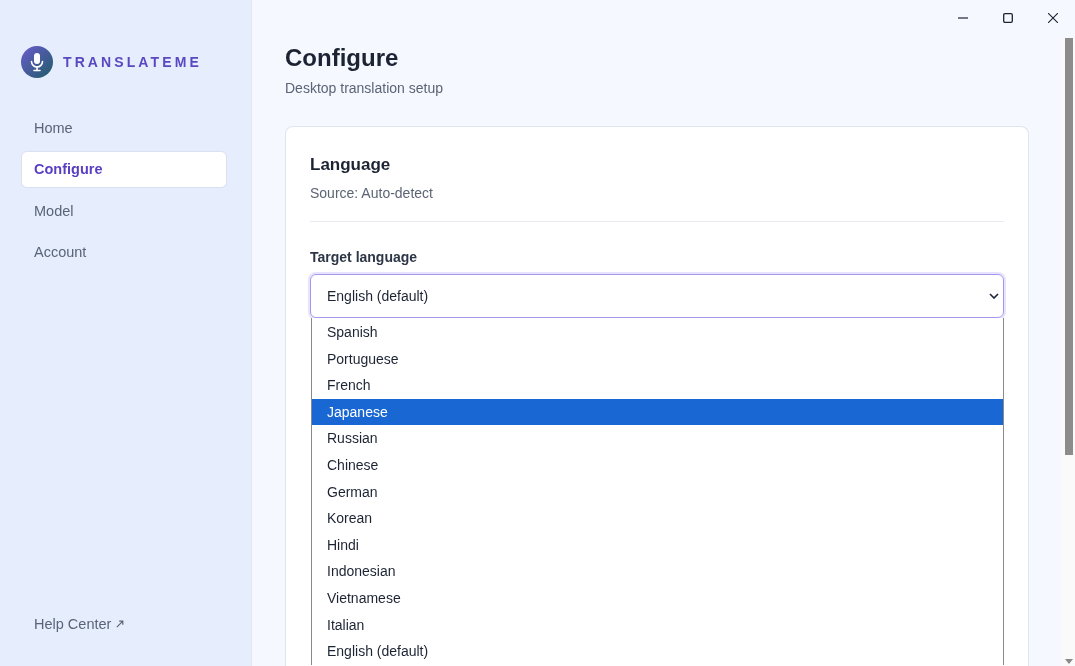 The height and width of the screenshot is (666, 1075). I want to click on page-title: Configure, so click(342, 58).